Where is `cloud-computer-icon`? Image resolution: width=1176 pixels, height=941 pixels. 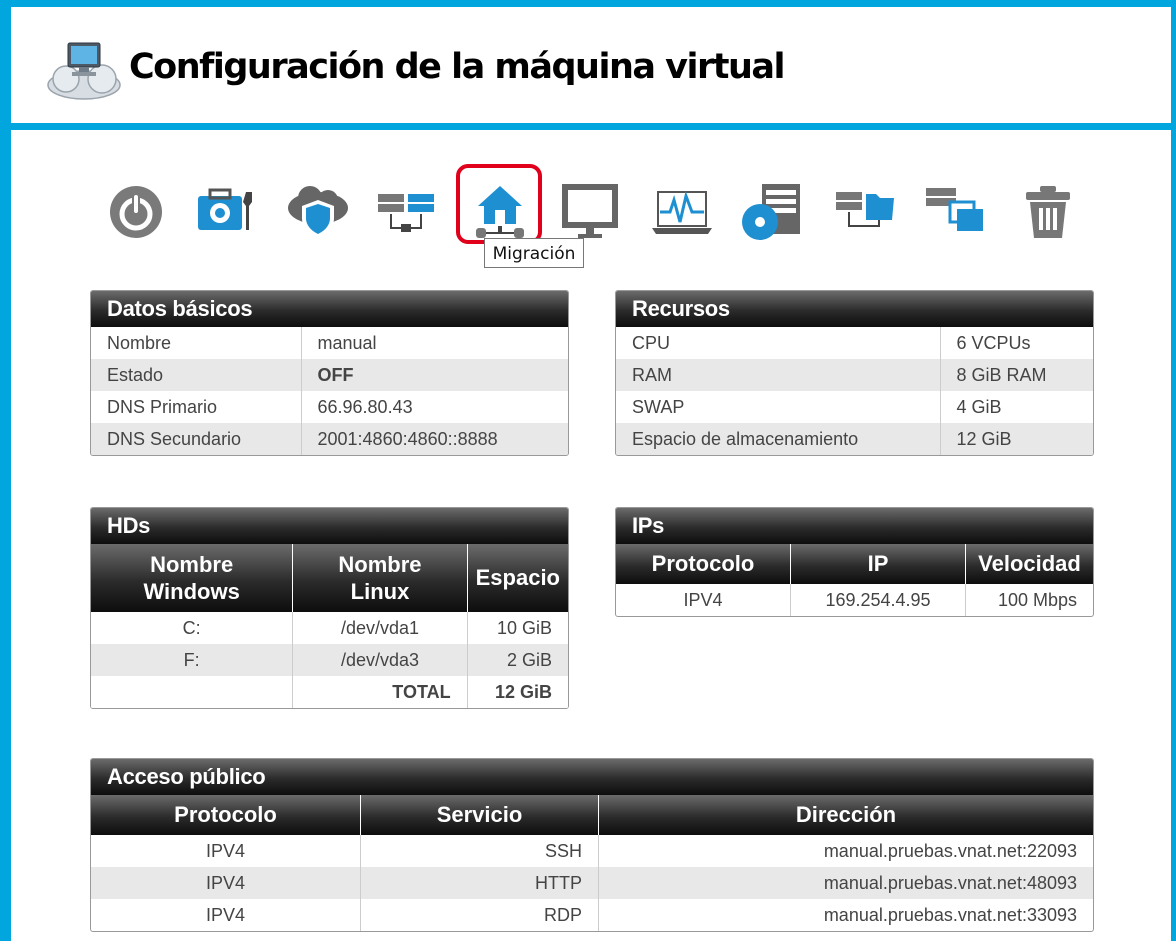
cloud-computer-icon is located at coordinates (84, 70).